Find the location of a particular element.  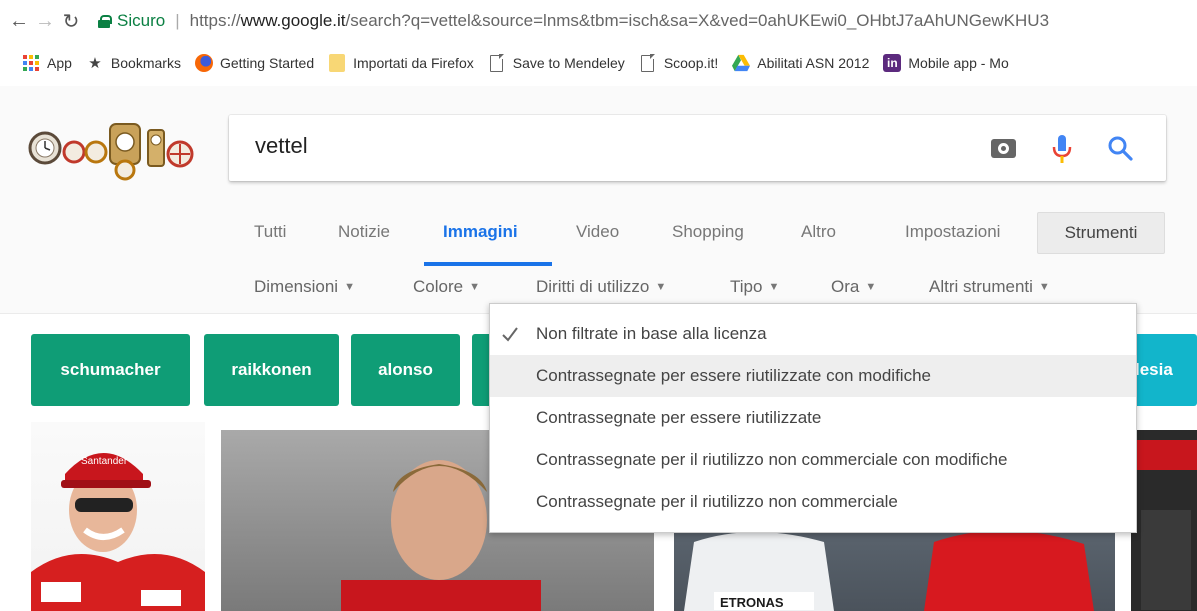

tool-label: Tipo is located at coordinates (746, 286).